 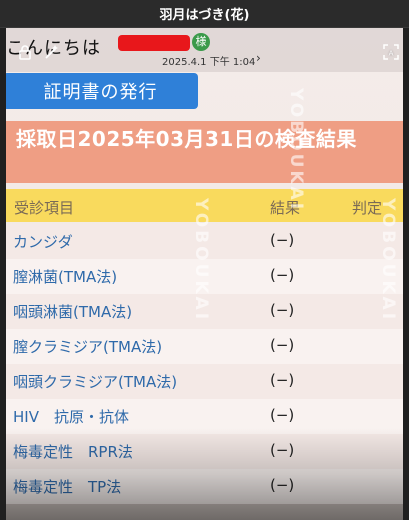 I want to click on table-row: 咽頭クラミジア(TMA法) (−), so click(x=204, y=381).